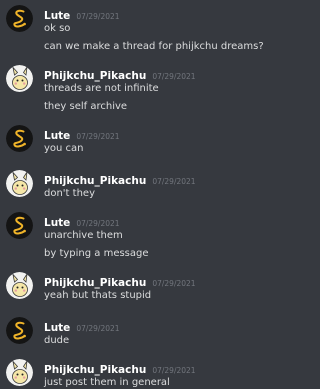 This screenshot has height=389, width=320. Describe the element at coordinates (96, 253) in the screenshot. I see `message-text: by typing a message` at that location.